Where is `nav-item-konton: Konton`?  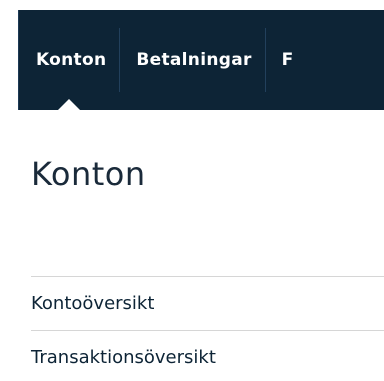
nav-item-konton: Konton is located at coordinates (69, 60).